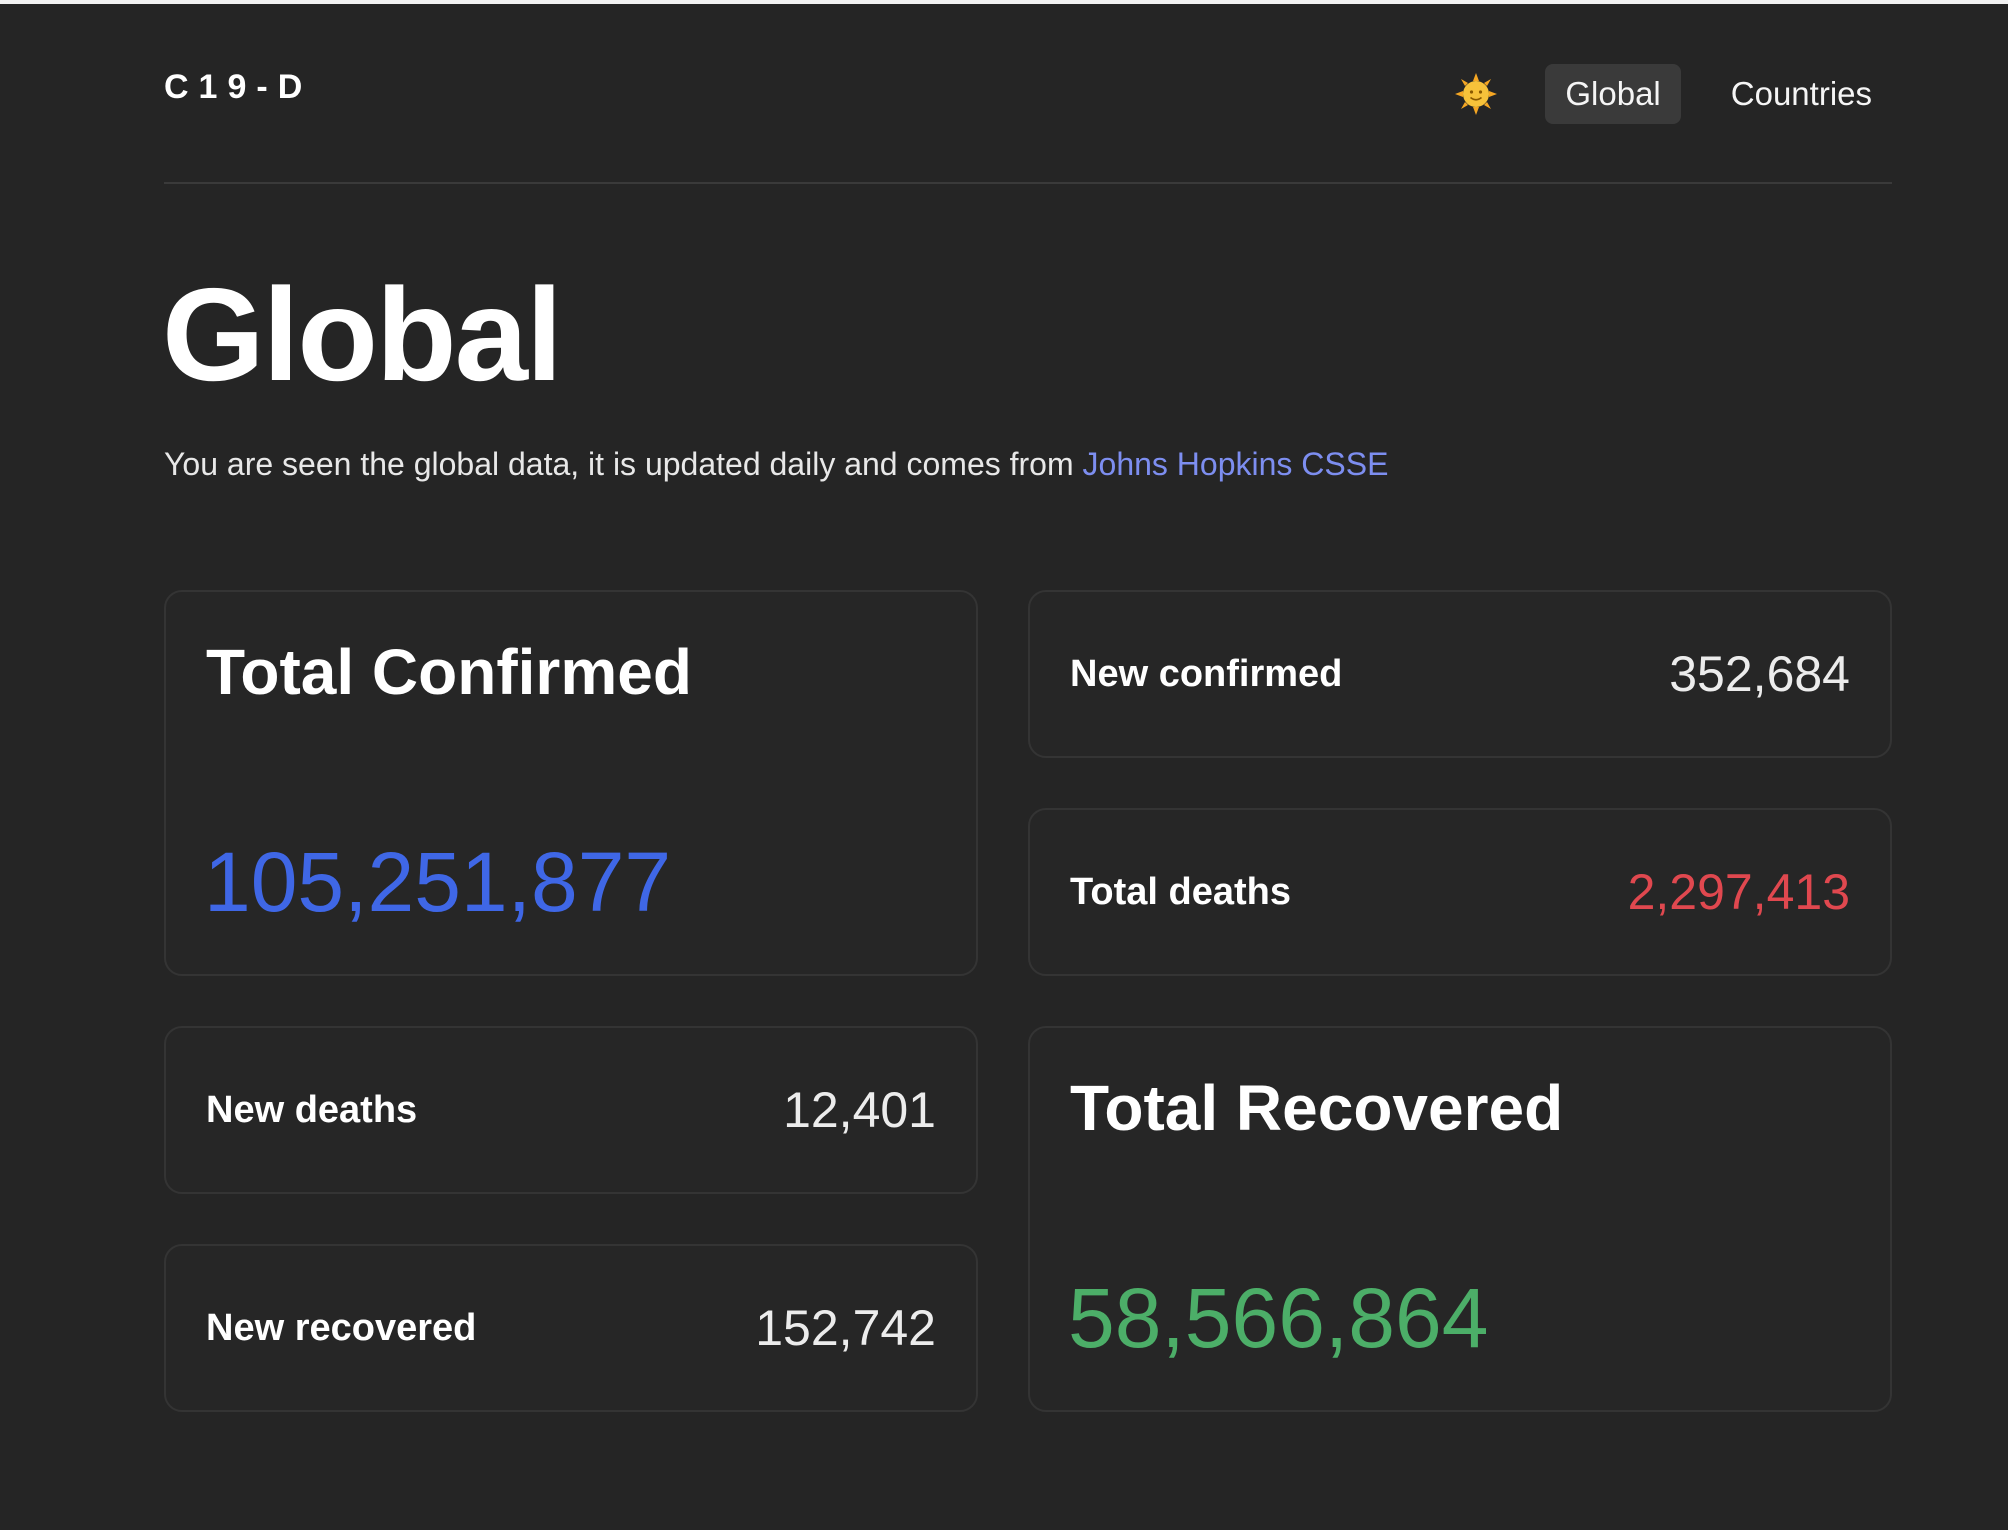 The image size is (2008, 1530). What do you see at coordinates (1460, 892) in the screenshot?
I see `total-deaths-card: Total deaths 2,297,413` at bounding box center [1460, 892].